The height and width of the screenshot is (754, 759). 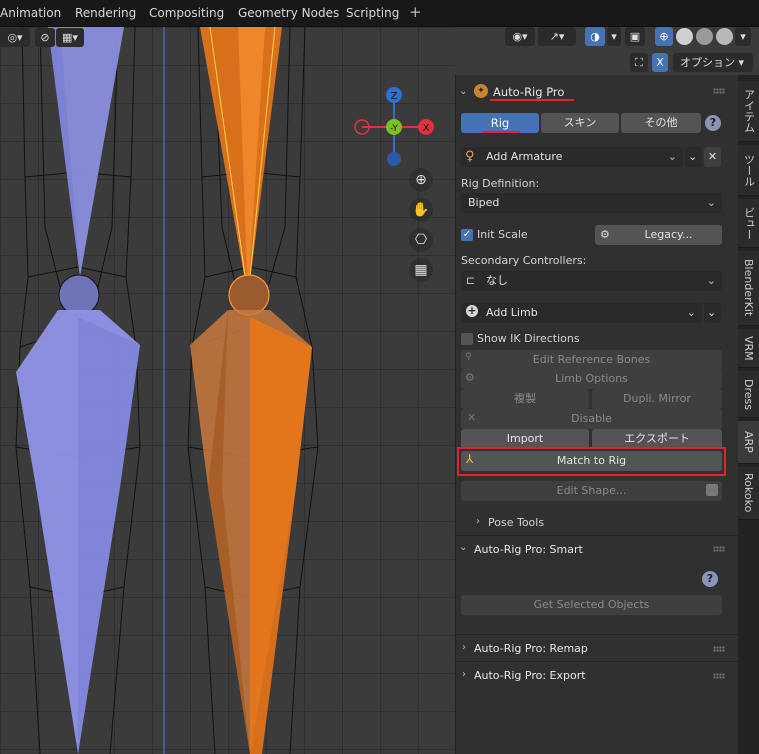 What do you see at coordinates (580, 123) in the screenshot?
I see `tab-skin: スキン` at bounding box center [580, 123].